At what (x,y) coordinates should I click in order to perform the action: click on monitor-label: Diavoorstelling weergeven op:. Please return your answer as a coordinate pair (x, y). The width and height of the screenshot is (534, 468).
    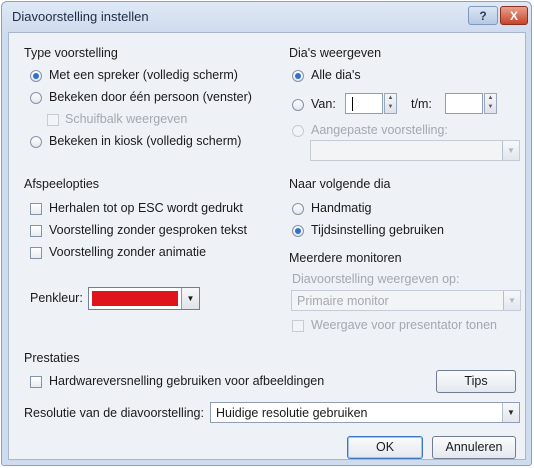
    Looking at the image, I should click on (376, 279).